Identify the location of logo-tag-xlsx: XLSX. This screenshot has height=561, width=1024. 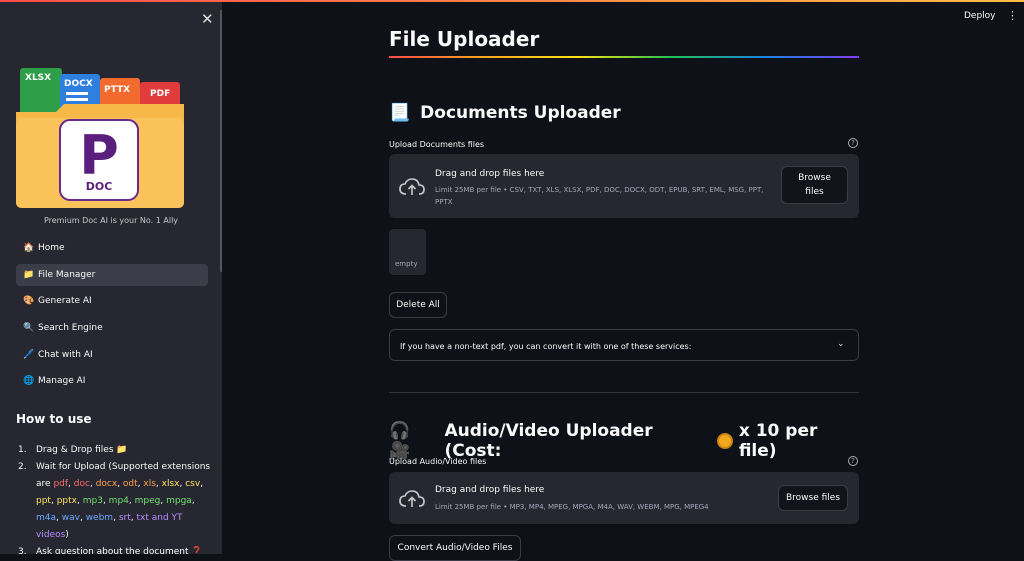
(38, 78).